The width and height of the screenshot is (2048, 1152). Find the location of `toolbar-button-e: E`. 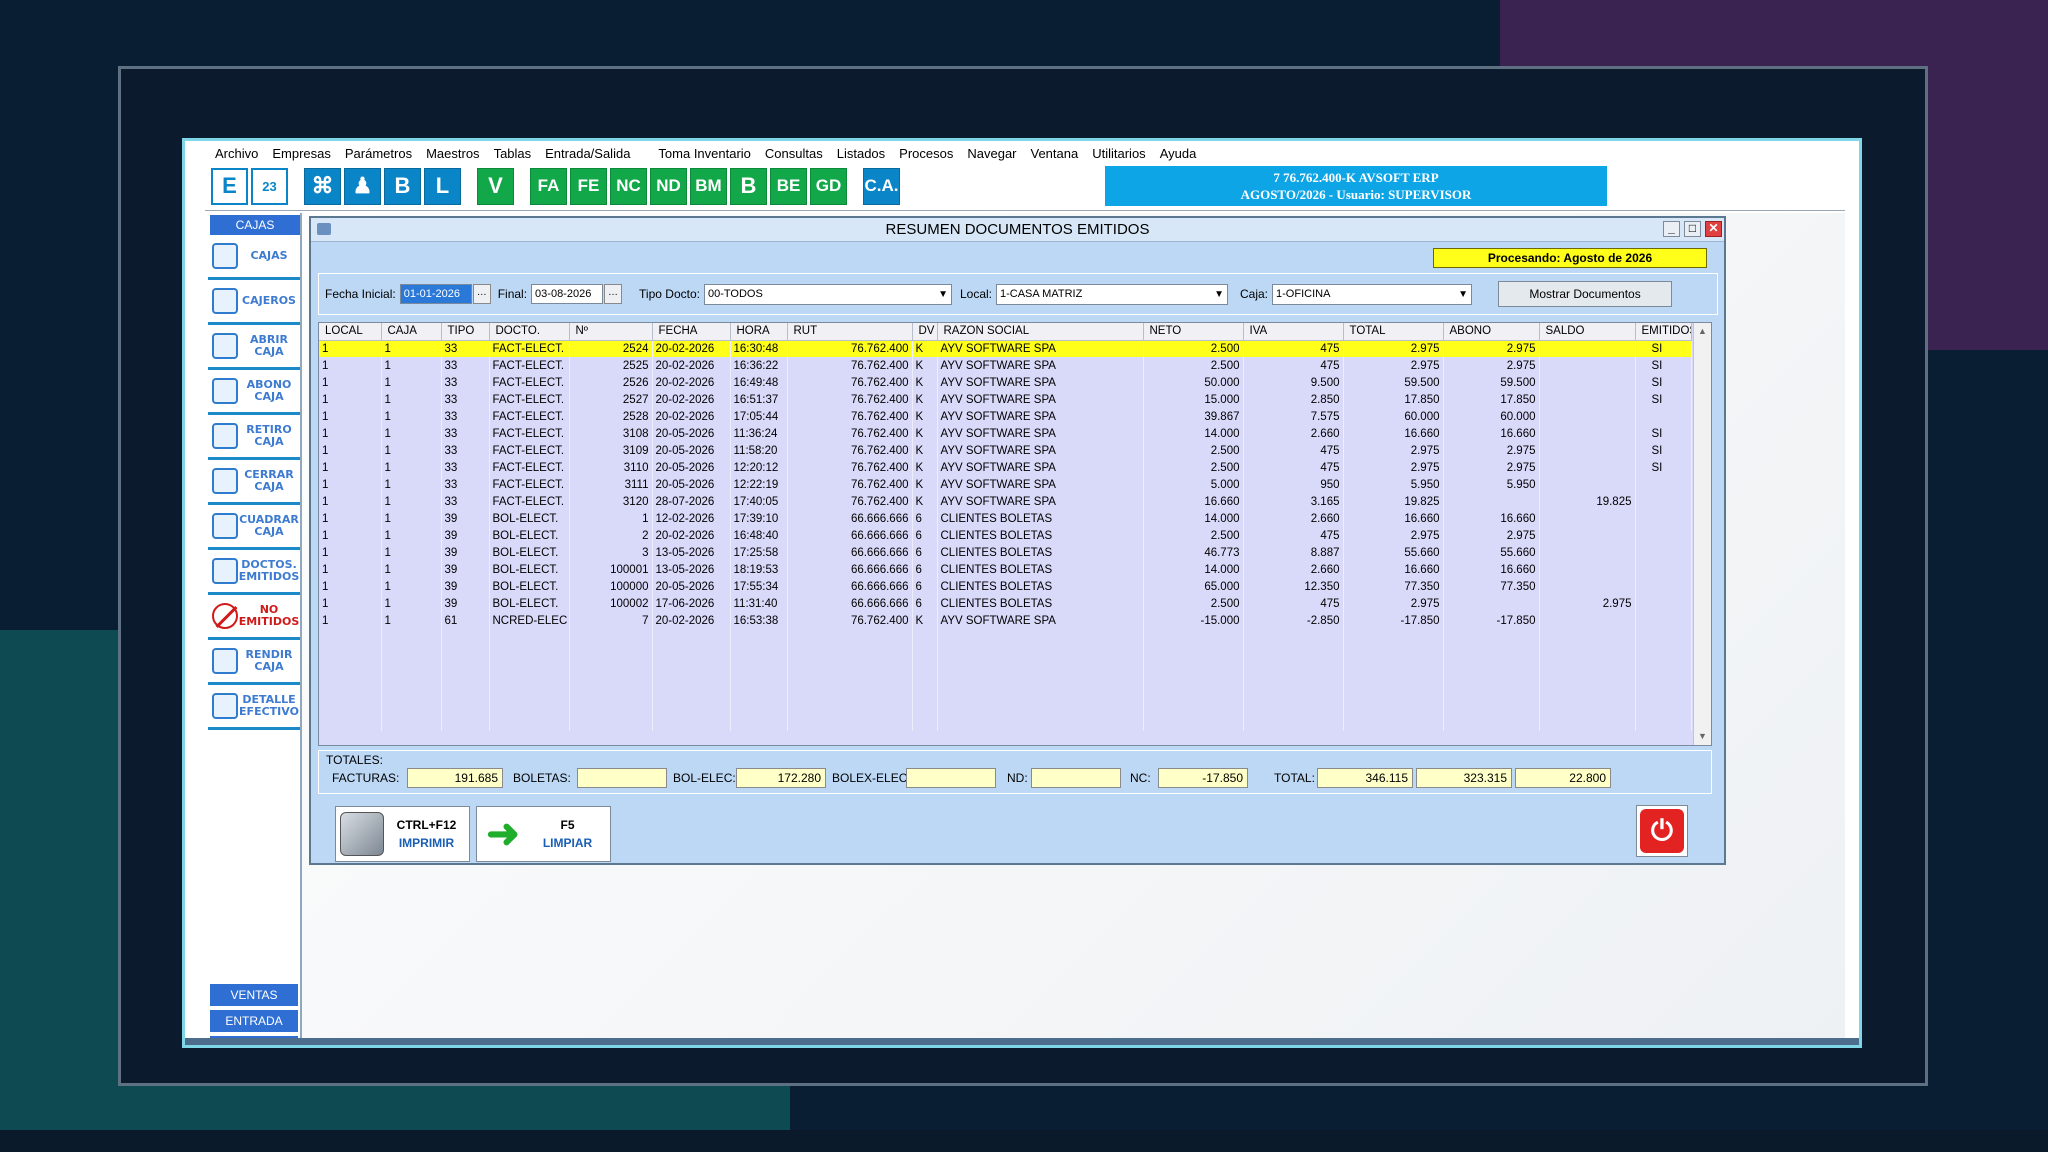

toolbar-button-e: E is located at coordinates (229, 186).